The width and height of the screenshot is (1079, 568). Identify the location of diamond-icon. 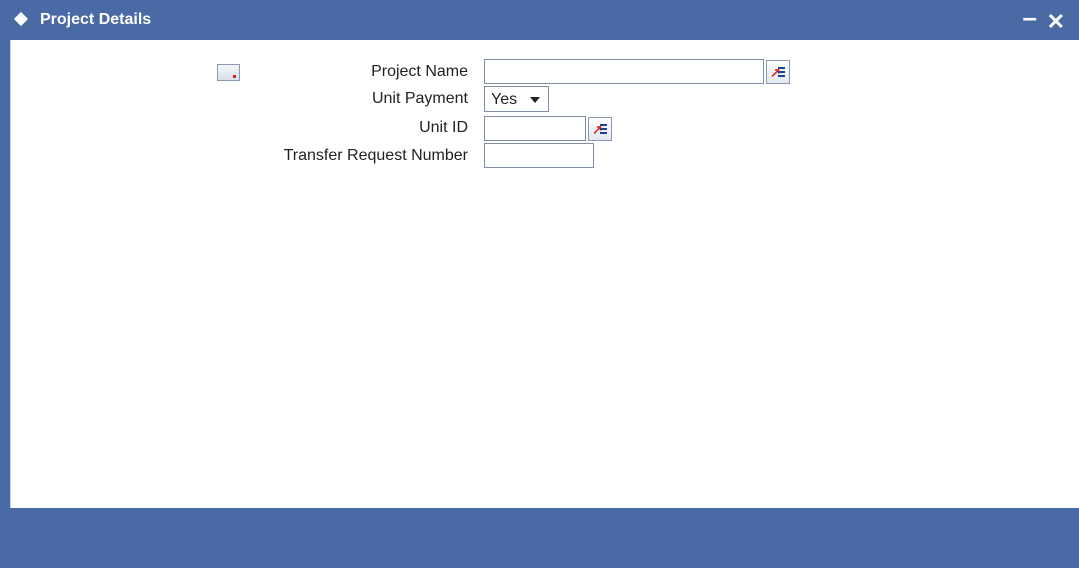
(21, 19).